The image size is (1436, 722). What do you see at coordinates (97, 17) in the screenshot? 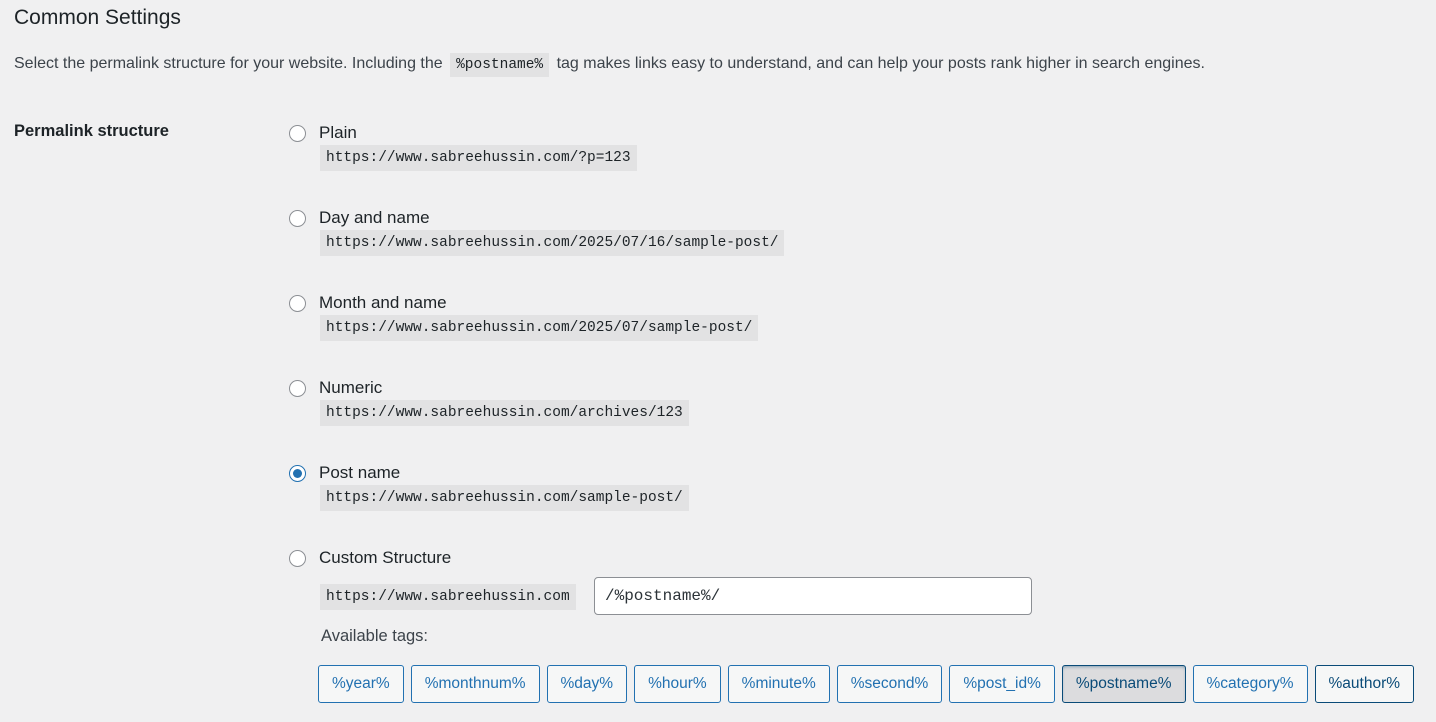
I see `section-title: Common Settings` at bounding box center [97, 17].